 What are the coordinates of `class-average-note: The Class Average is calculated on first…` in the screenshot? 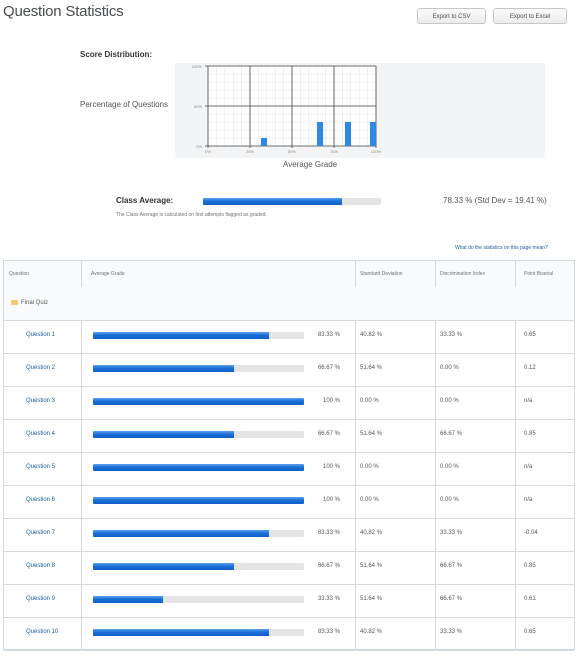 It's located at (191, 215).